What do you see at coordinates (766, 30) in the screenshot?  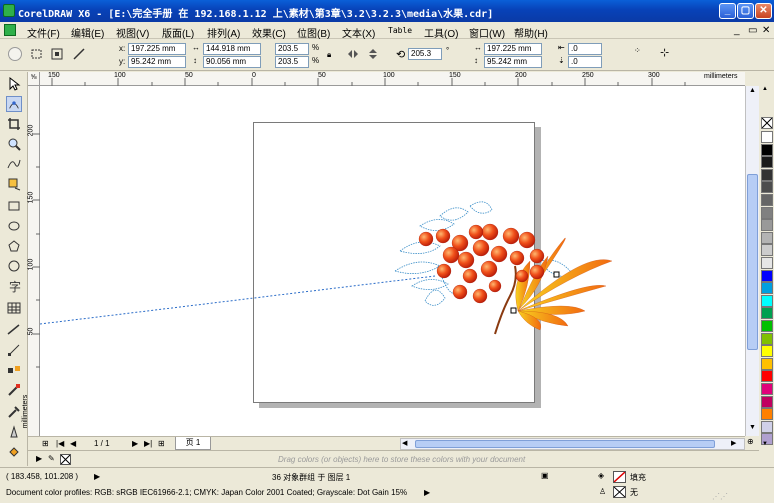 I see `doc-close-button: ✕` at bounding box center [766, 30].